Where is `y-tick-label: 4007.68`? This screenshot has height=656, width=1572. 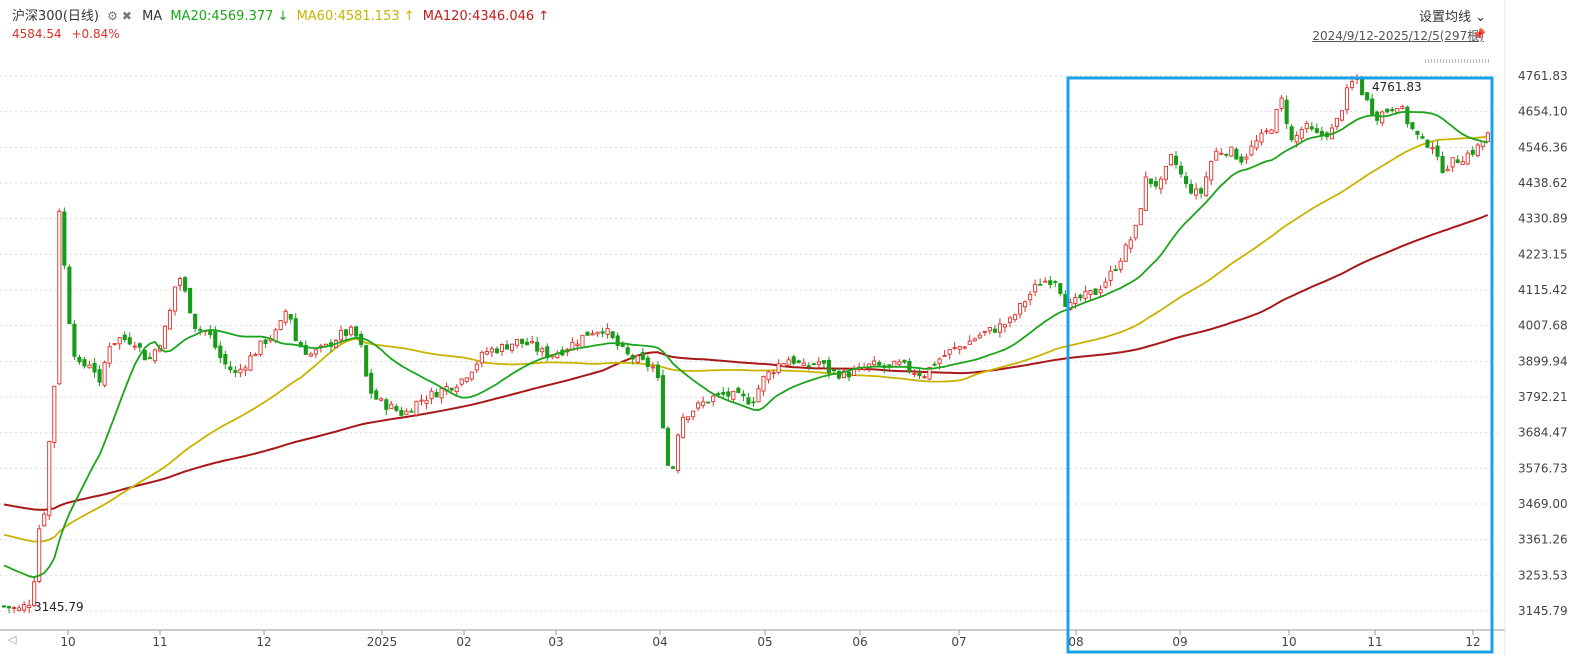 y-tick-label: 4007.68 is located at coordinates (1543, 326).